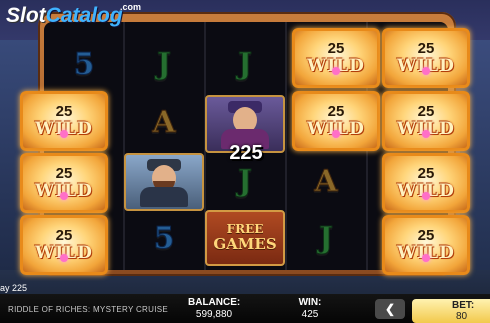 The height and width of the screenshot is (323, 490). What do you see at coordinates (88, 309) in the screenshot?
I see `game-name: RIDDLE OF RICHES: MYSTERY CRUISE` at bounding box center [88, 309].